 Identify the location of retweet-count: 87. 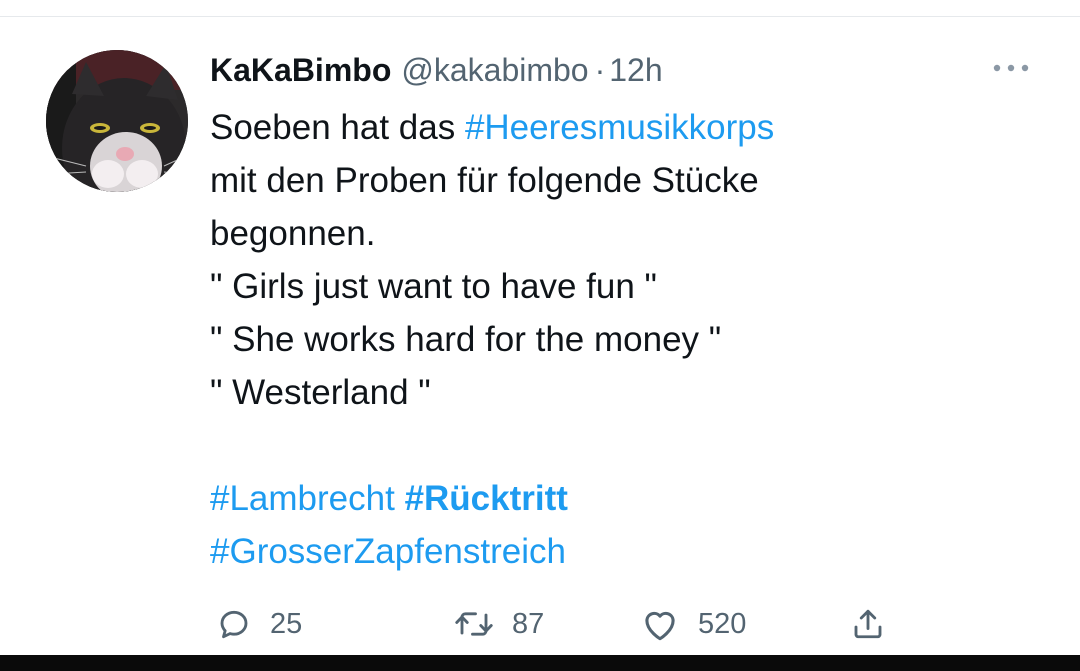
(528, 623).